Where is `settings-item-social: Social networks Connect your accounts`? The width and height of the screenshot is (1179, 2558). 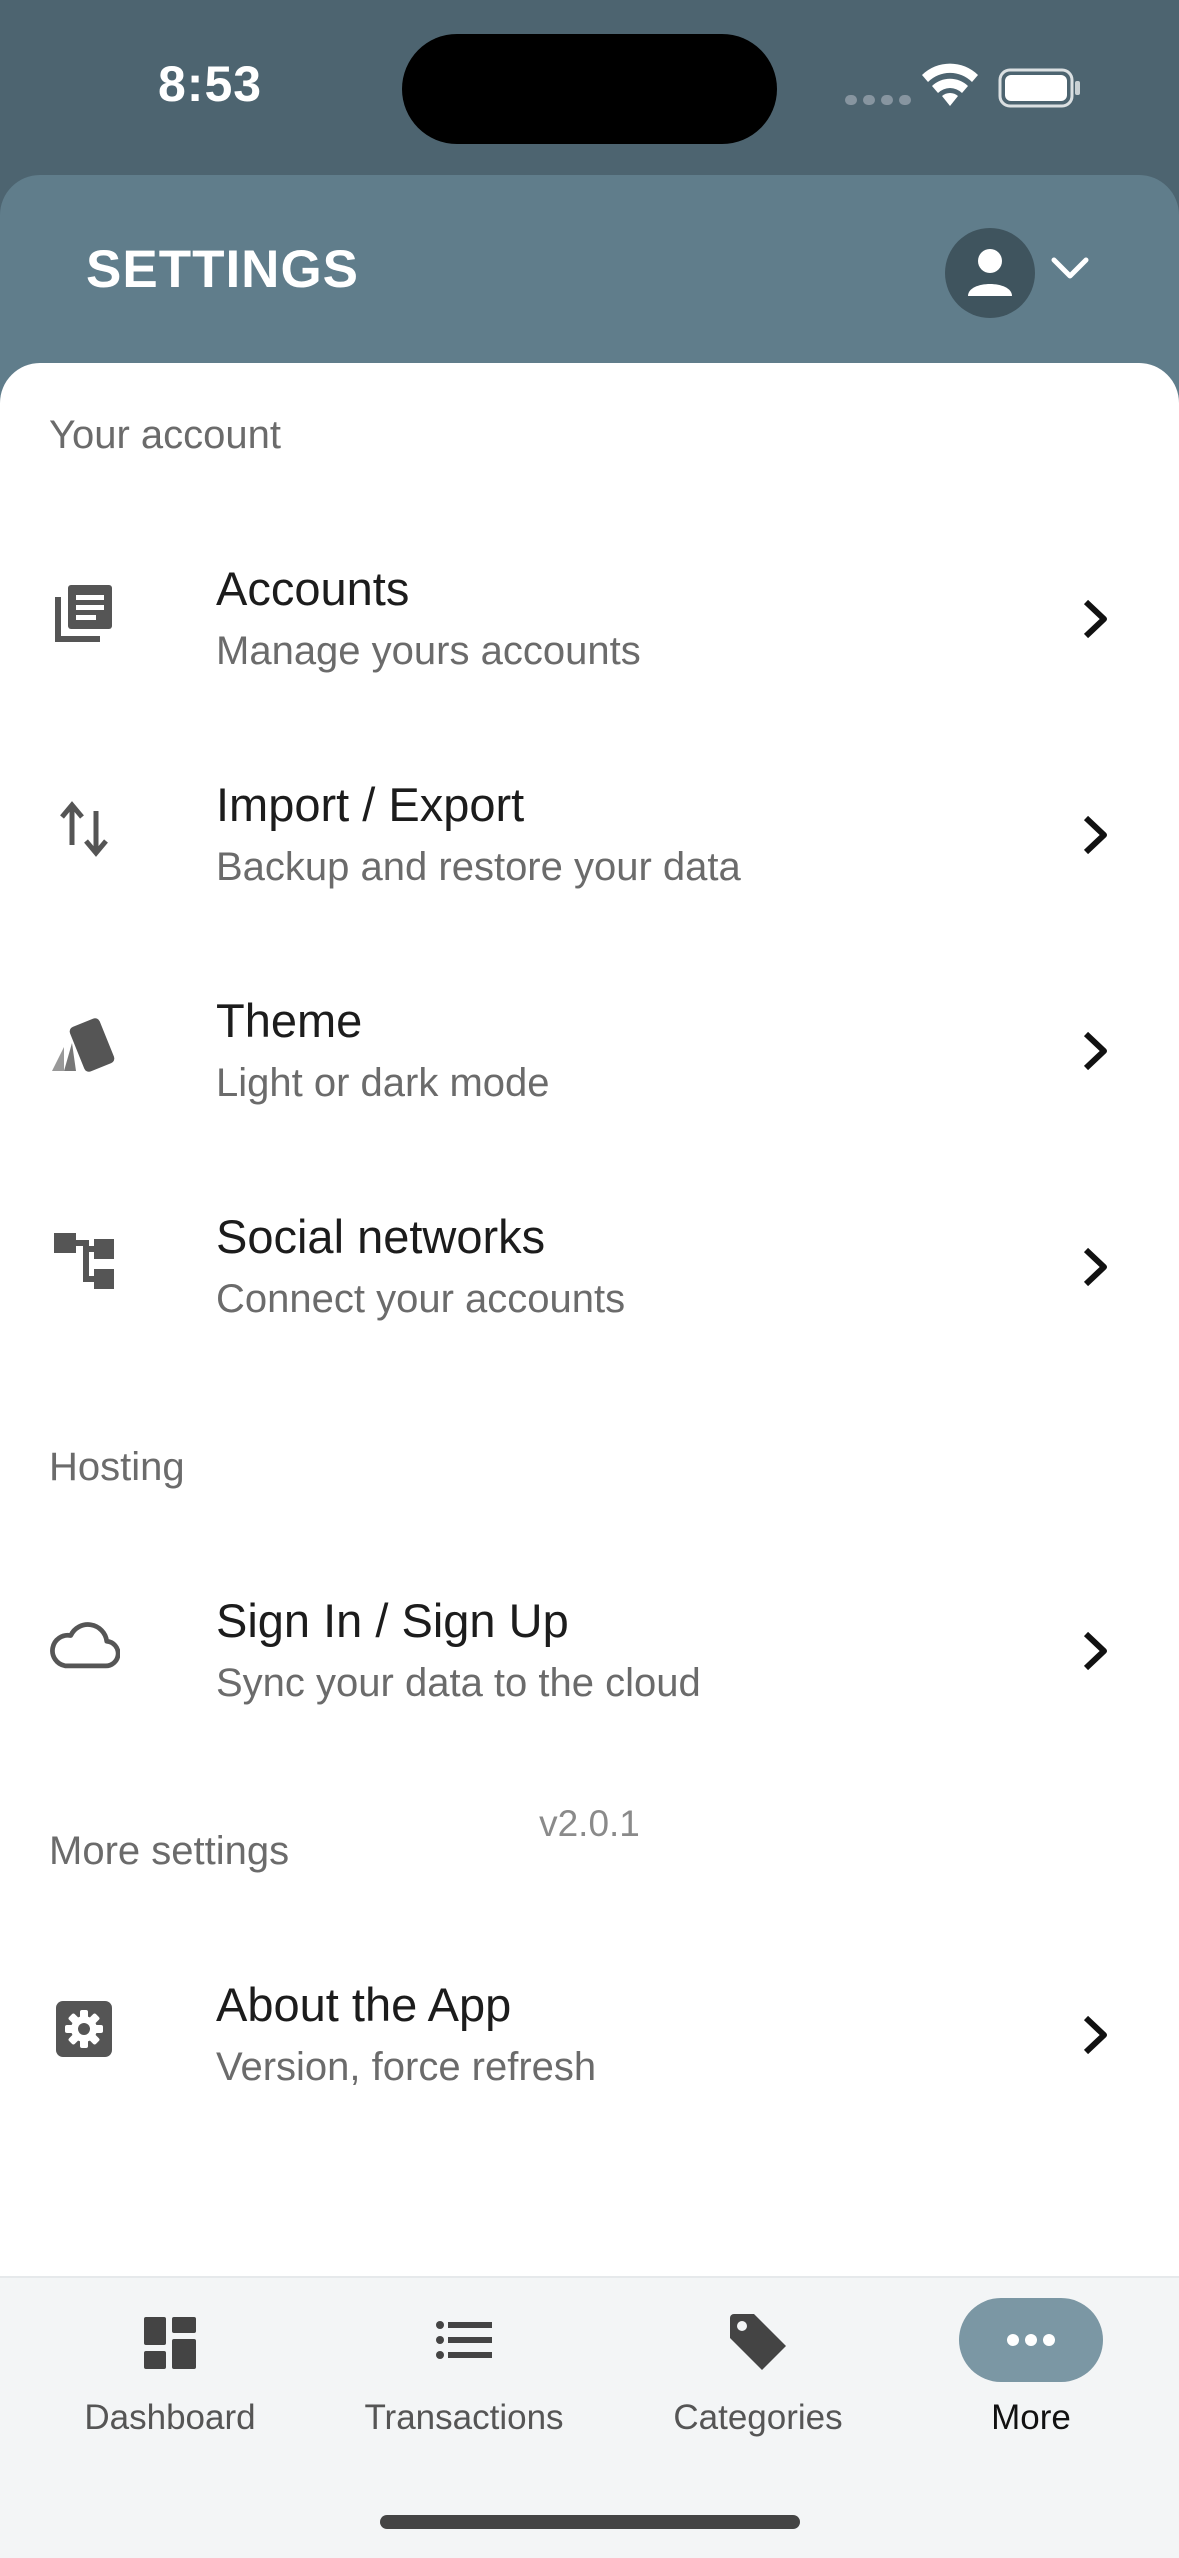
settings-item-social: Social networks Connect your accounts is located at coordinates (589, 1265).